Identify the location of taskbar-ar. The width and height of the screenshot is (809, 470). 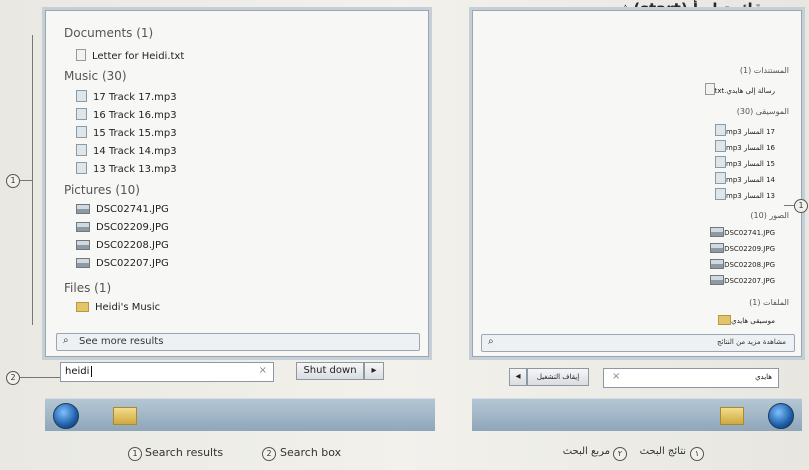
(637, 414).